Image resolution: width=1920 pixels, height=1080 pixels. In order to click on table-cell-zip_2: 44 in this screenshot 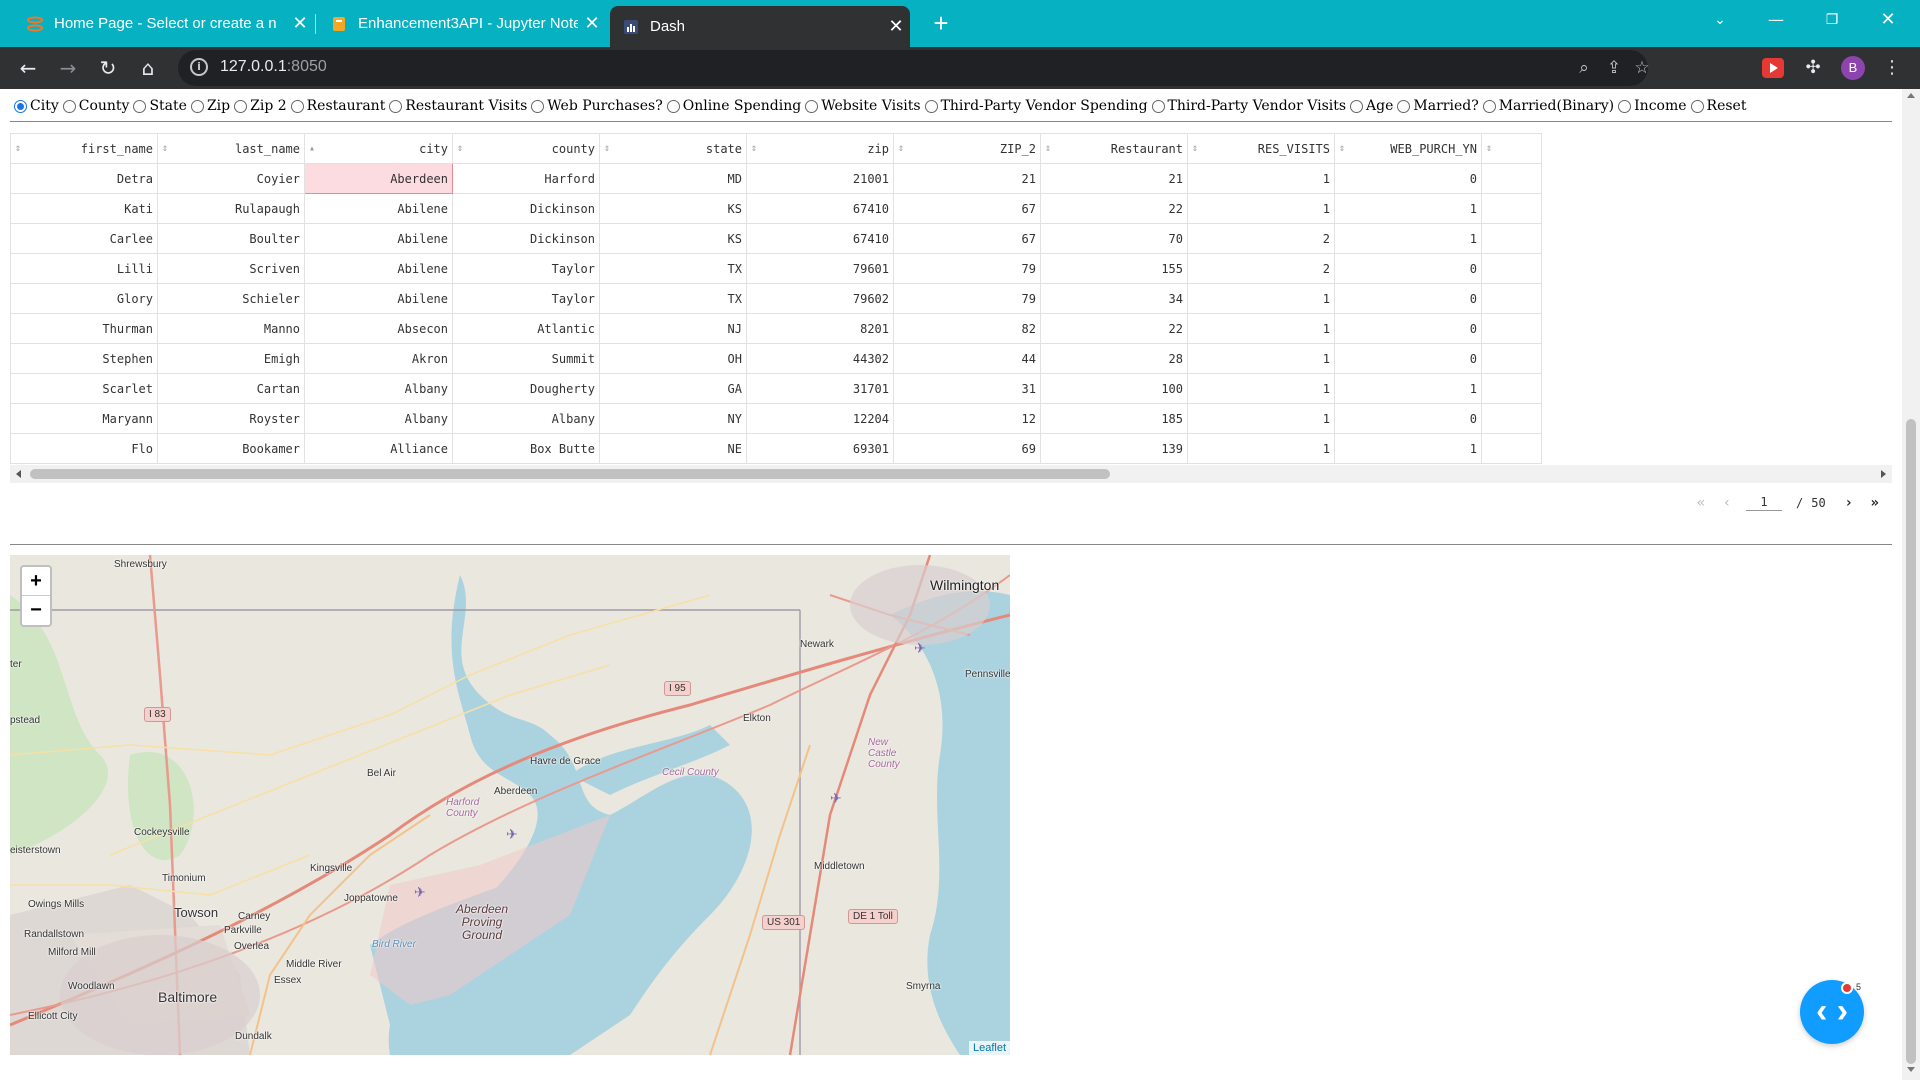, I will do `click(967, 358)`.